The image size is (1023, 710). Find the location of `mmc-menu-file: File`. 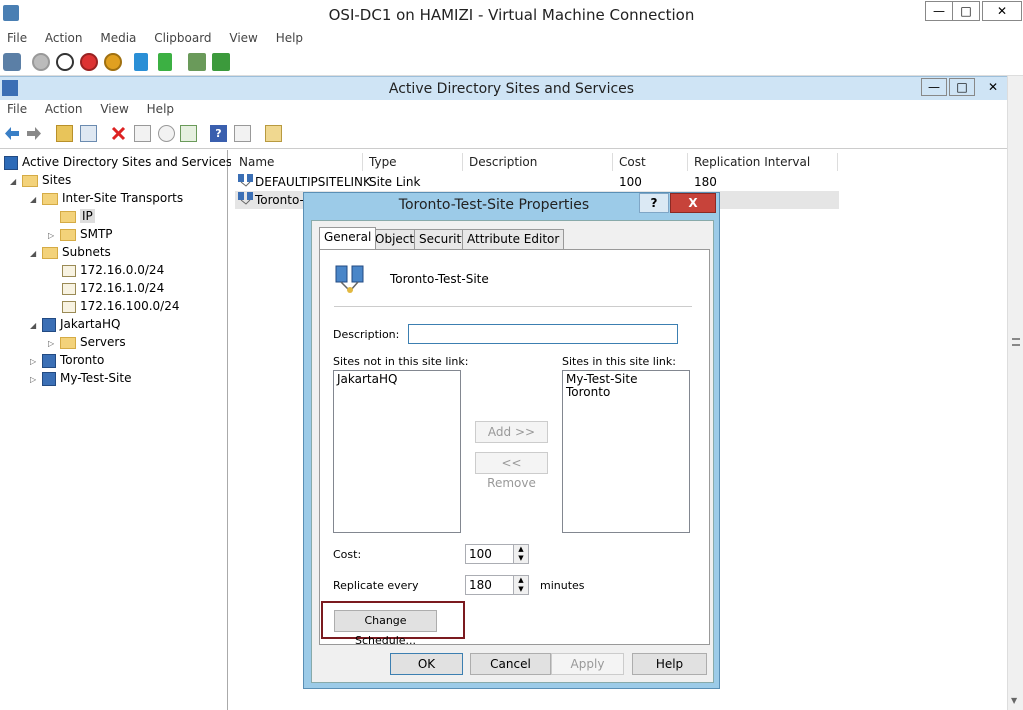

mmc-menu-file: File is located at coordinates (17, 109).